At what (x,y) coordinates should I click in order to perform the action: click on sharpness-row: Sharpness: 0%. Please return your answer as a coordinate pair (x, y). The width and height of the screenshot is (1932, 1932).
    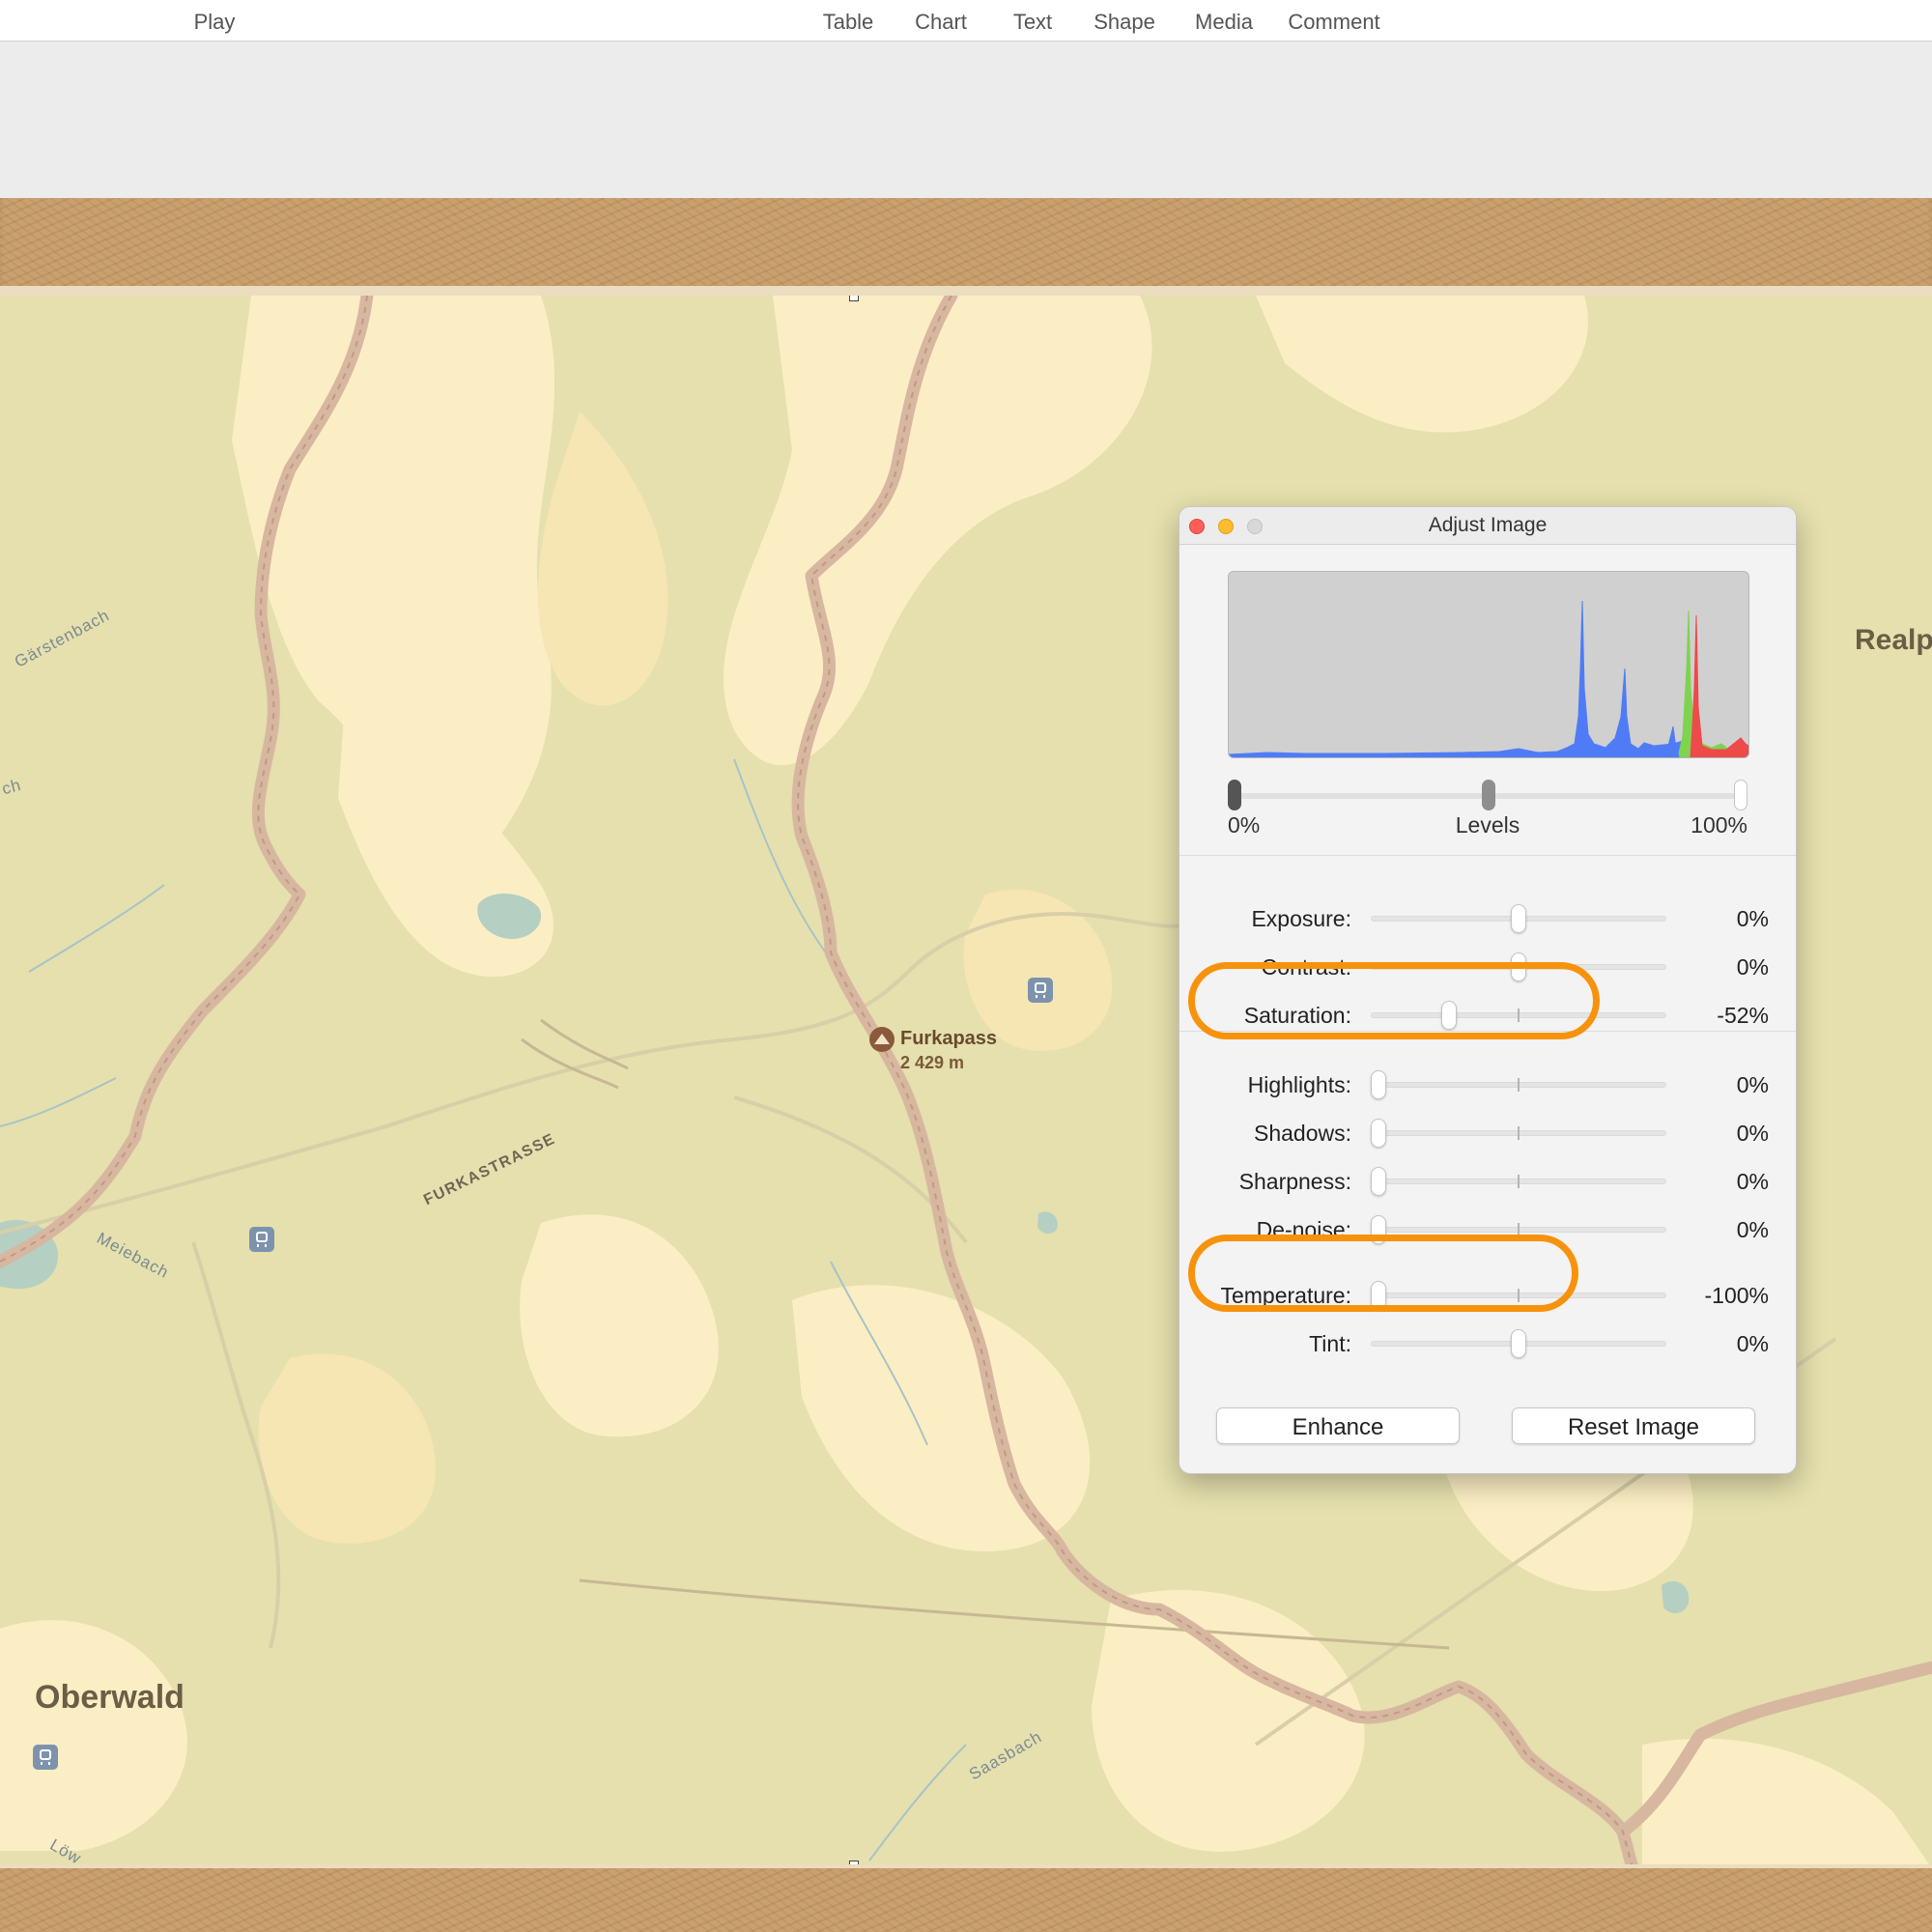
    Looking at the image, I should click on (1487, 1181).